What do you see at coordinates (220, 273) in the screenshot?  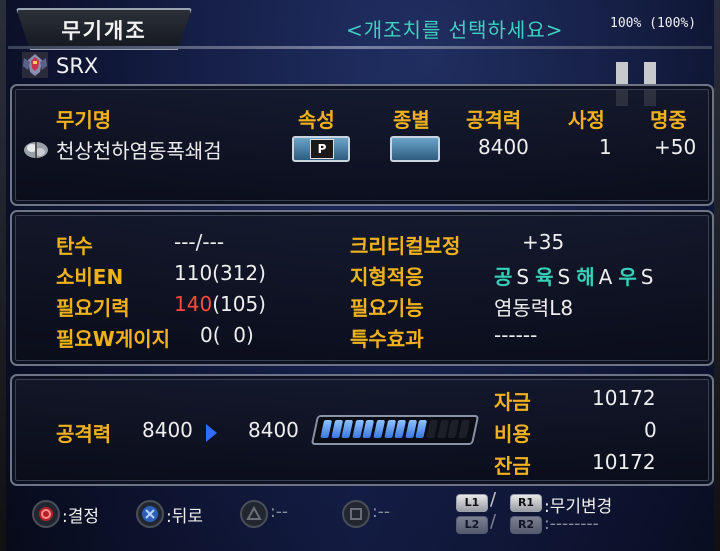 I see `en-value: 110(312)` at bounding box center [220, 273].